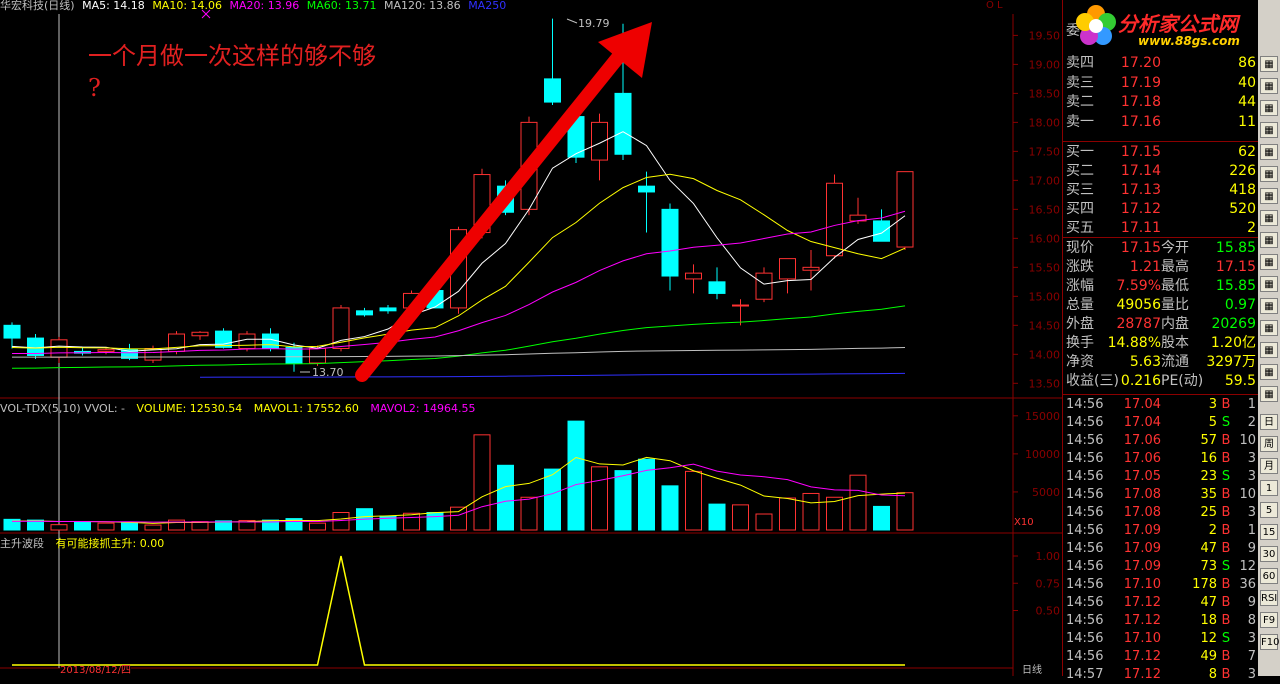 Image resolution: width=1280 pixels, height=684 pixels. What do you see at coordinates (1140, 248) in the screenshot?
I see `stat-value: 17.15` at bounding box center [1140, 248].